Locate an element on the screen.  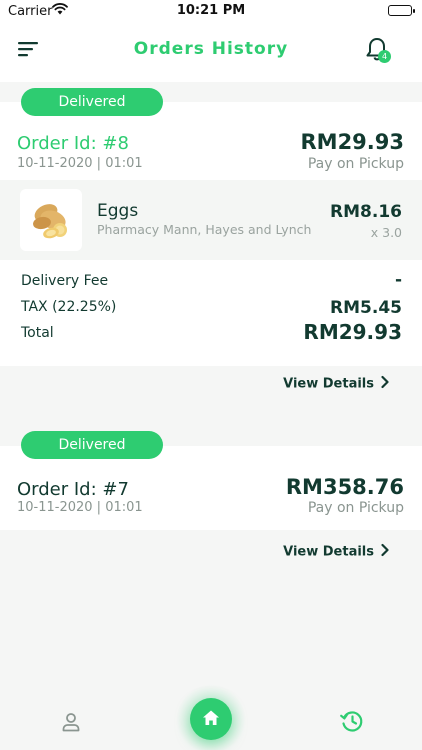
tax-value: RM5.45 is located at coordinates (366, 308).